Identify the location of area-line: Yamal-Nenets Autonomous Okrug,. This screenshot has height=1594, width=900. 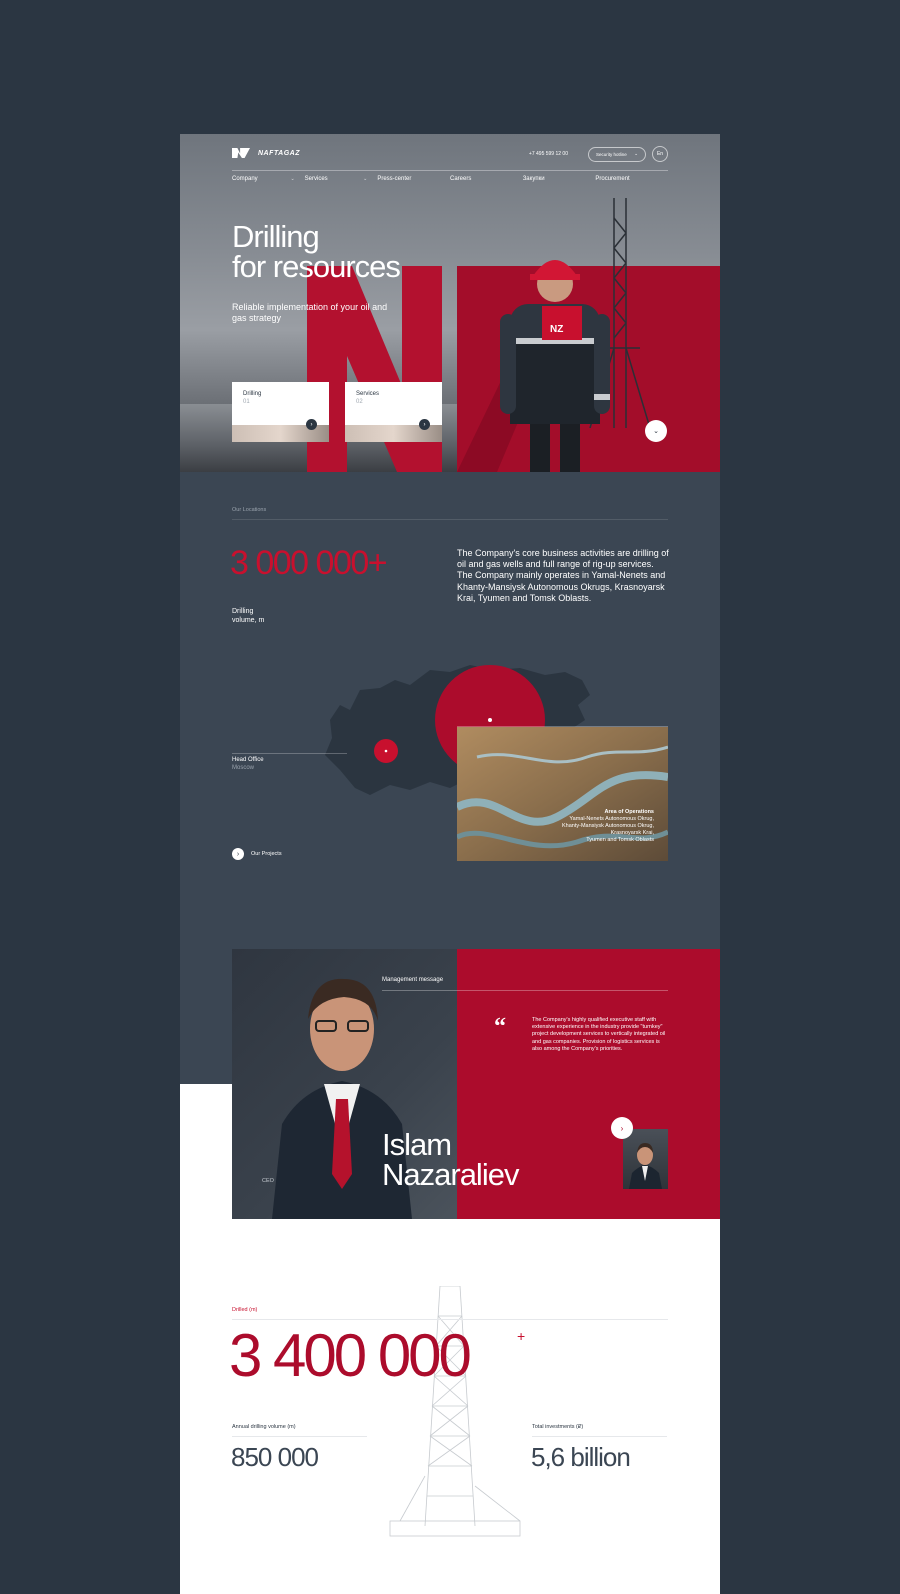
(611, 819).